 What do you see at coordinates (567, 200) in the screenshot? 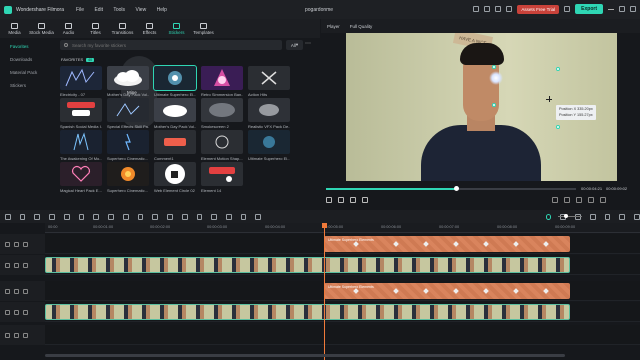
I see `mark-out-icon` at bounding box center [567, 200].